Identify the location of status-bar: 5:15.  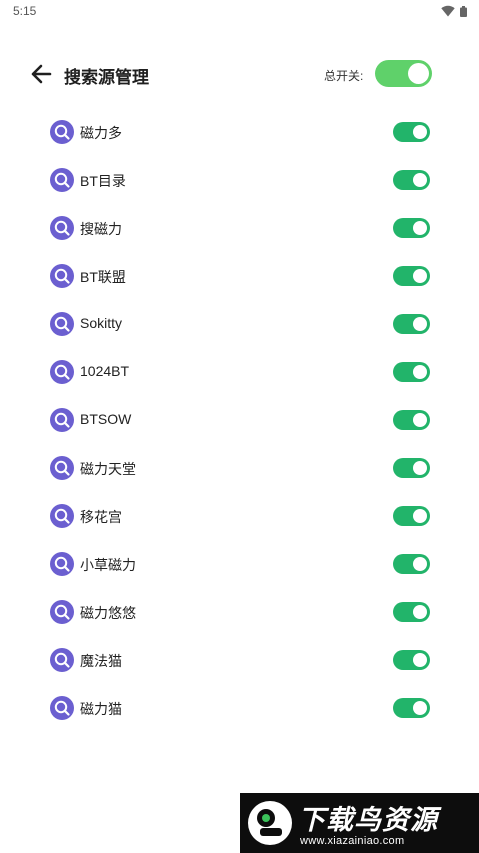
(239, 12).